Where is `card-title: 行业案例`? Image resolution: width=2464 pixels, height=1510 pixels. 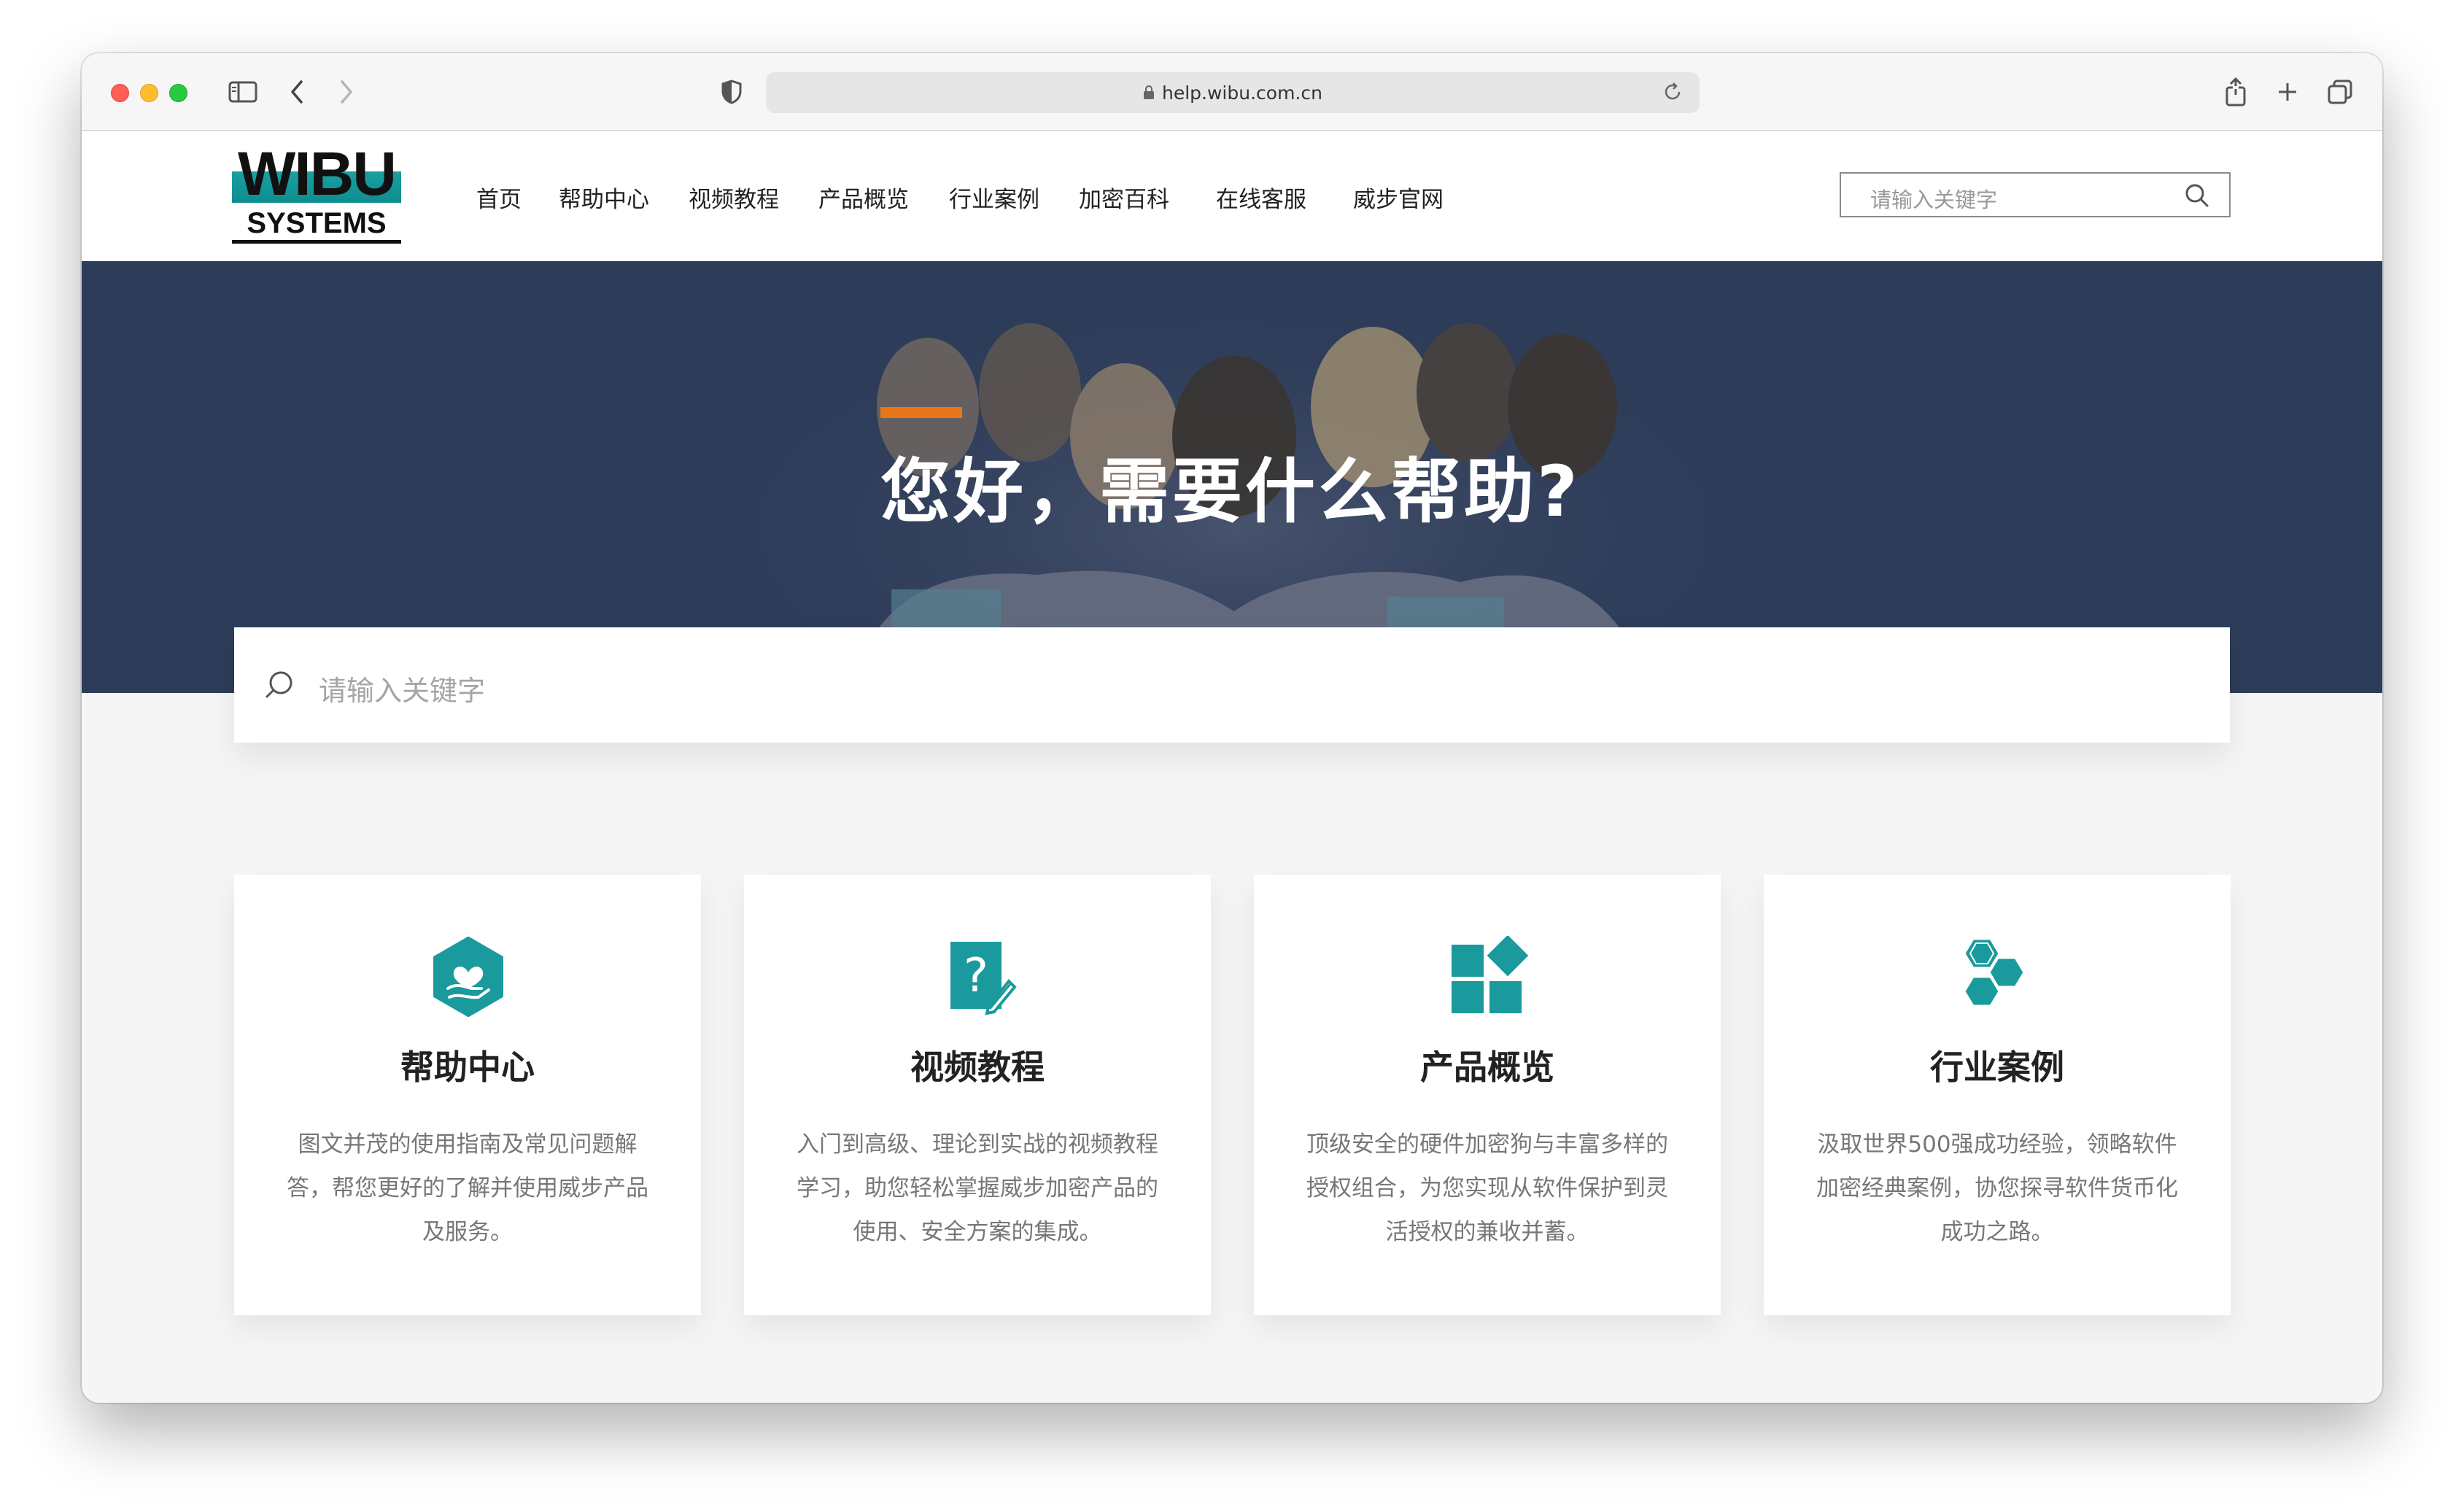 card-title: 行业案例 is located at coordinates (1997, 1067).